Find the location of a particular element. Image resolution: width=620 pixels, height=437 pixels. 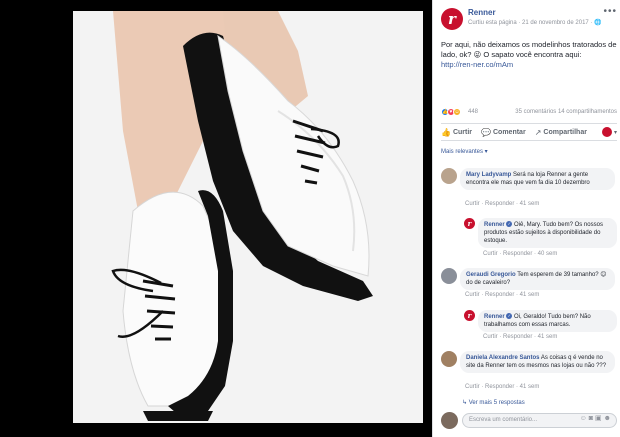

reaction-count: 448 is located at coordinates (473, 112).